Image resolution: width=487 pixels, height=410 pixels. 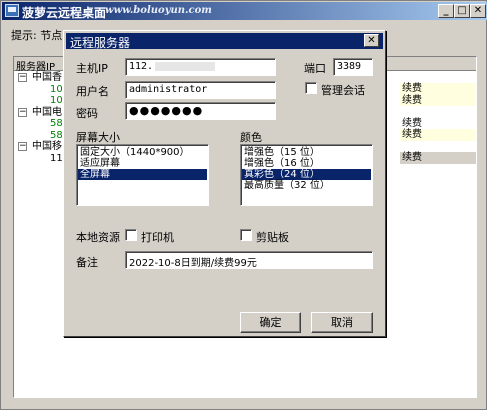 I want to click on clipboard-checkbox, so click(x=246, y=235).